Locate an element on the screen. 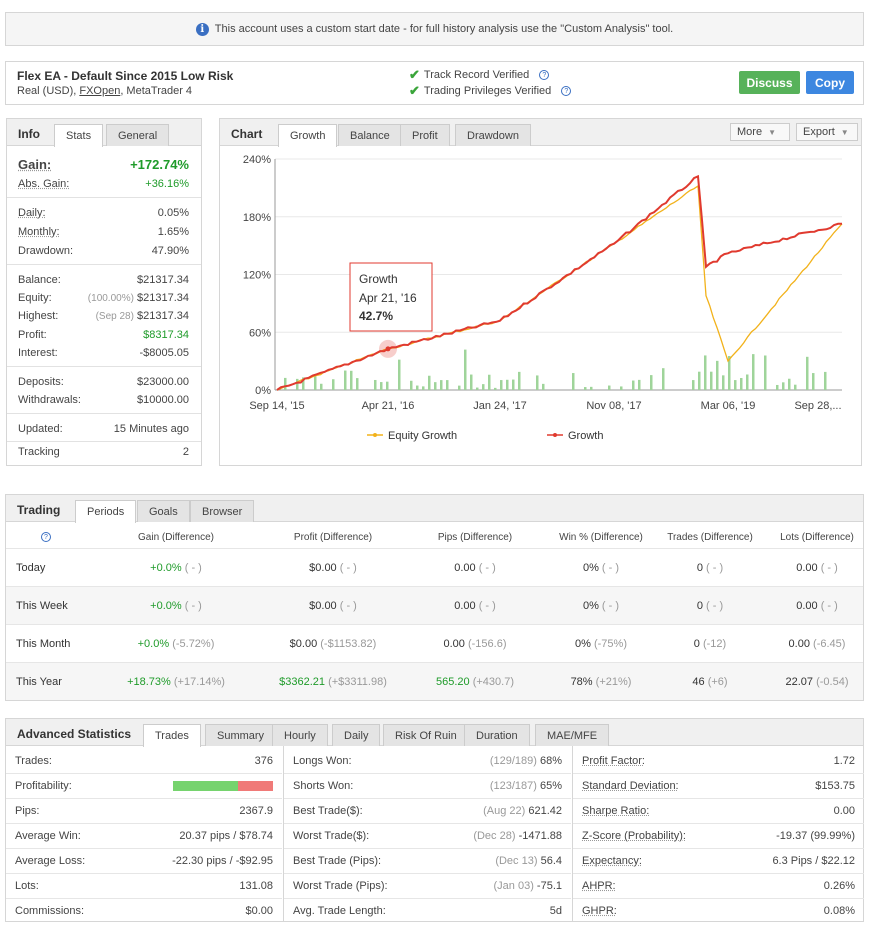 The height and width of the screenshot is (930, 873). tab-hourly: Hourly is located at coordinates (300, 735).